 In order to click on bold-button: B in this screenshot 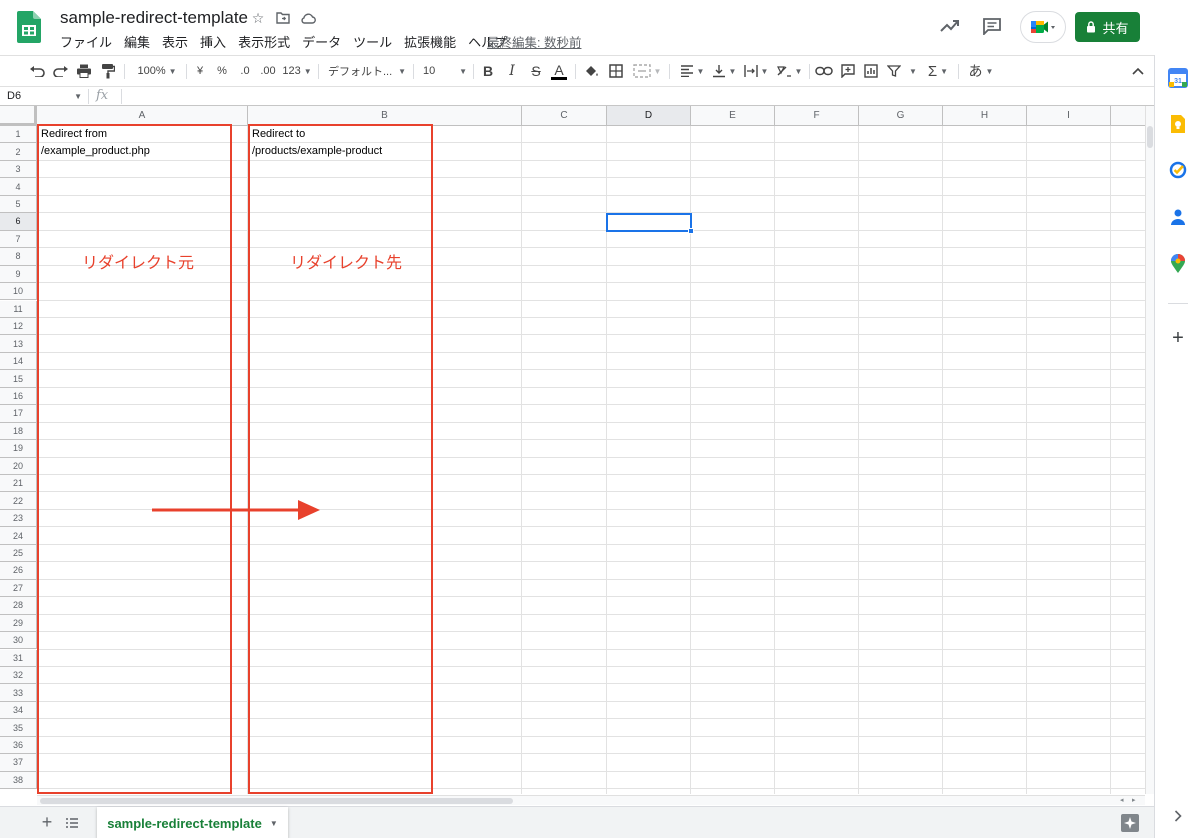, I will do `click(488, 71)`.